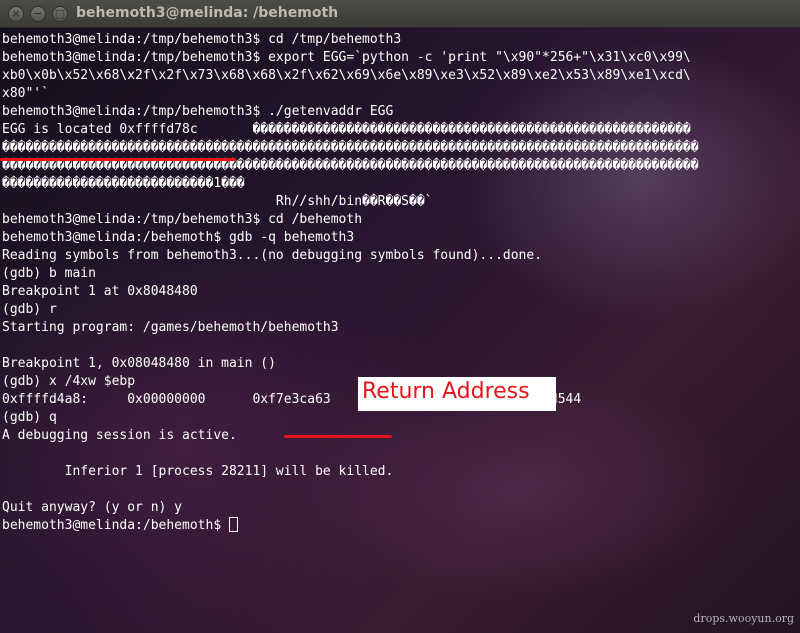 The image size is (800, 633). I want to click on return-address-label: Return Address, so click(446, 391).